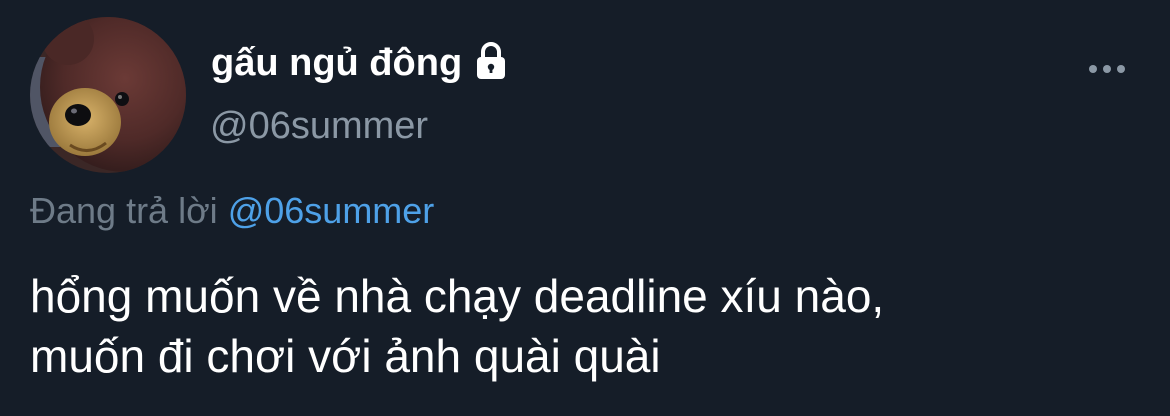 The height and width of the screenshot is (416, 1170). Describe the element at coordinates (331, 210) in the screenshot. I see `replying-to-handle-link: @06summer` at that location.